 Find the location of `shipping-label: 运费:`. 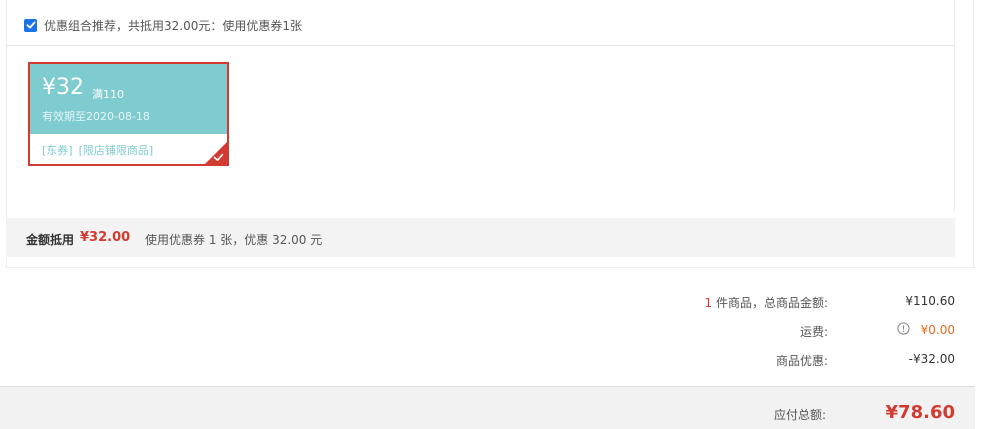

shipping-label: 运费: is located at coordinates (813, 332).